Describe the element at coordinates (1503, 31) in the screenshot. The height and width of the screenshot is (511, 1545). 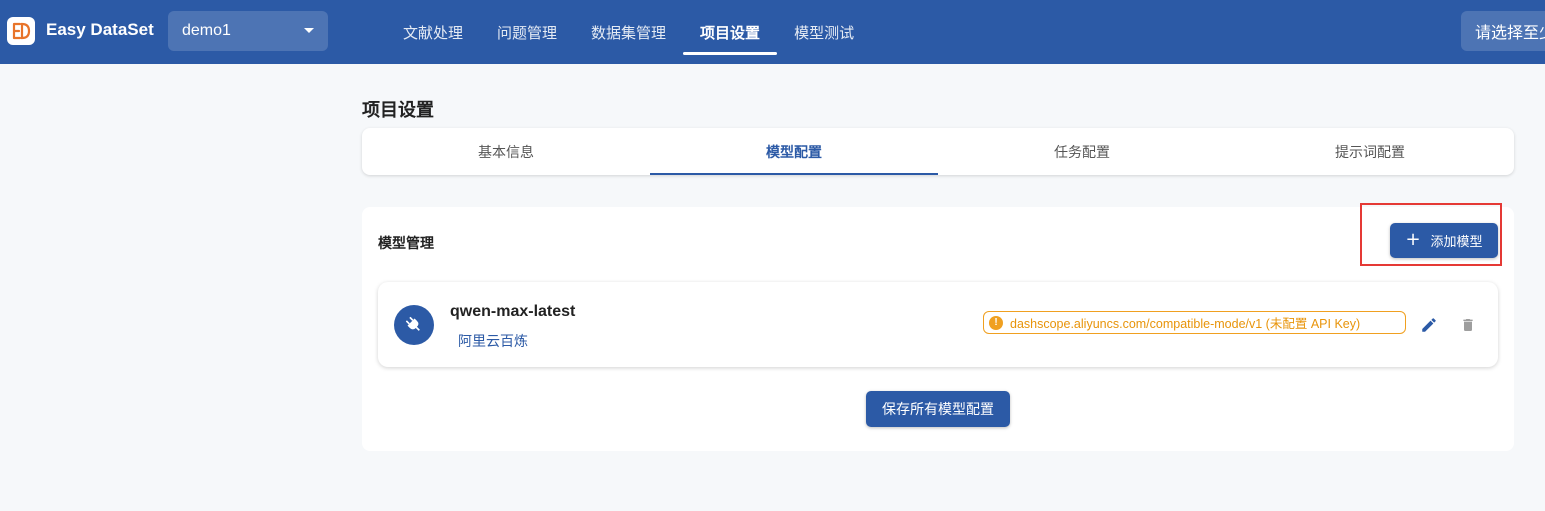
I see `model-select-button: 请选择至少` at that location.